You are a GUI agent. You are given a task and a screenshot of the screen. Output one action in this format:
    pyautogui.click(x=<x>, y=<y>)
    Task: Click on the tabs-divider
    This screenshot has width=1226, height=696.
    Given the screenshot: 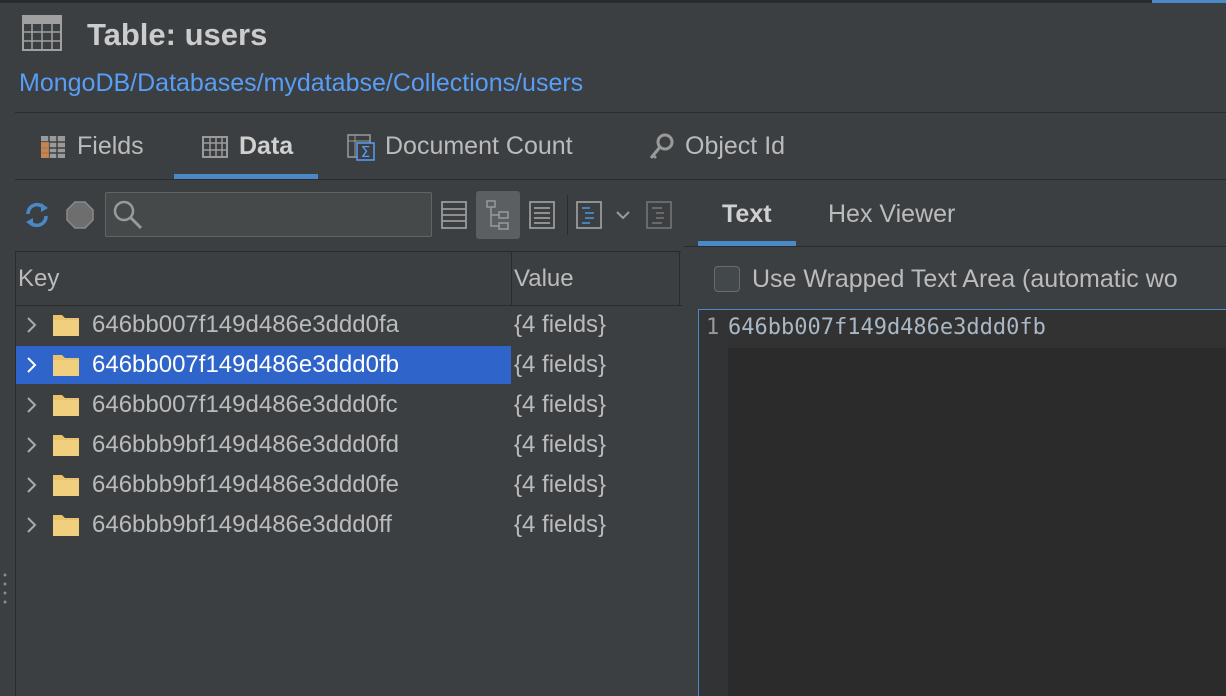 What is the action you would take?
    pyautogui.click(x=620, y=179)
    